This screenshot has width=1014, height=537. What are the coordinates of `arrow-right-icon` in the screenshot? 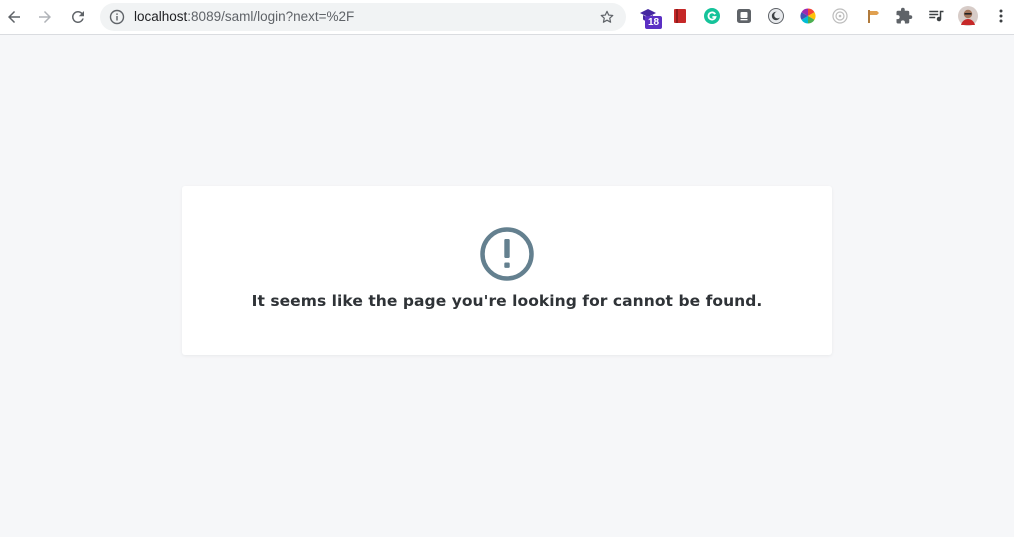 It's located at (45, 17).